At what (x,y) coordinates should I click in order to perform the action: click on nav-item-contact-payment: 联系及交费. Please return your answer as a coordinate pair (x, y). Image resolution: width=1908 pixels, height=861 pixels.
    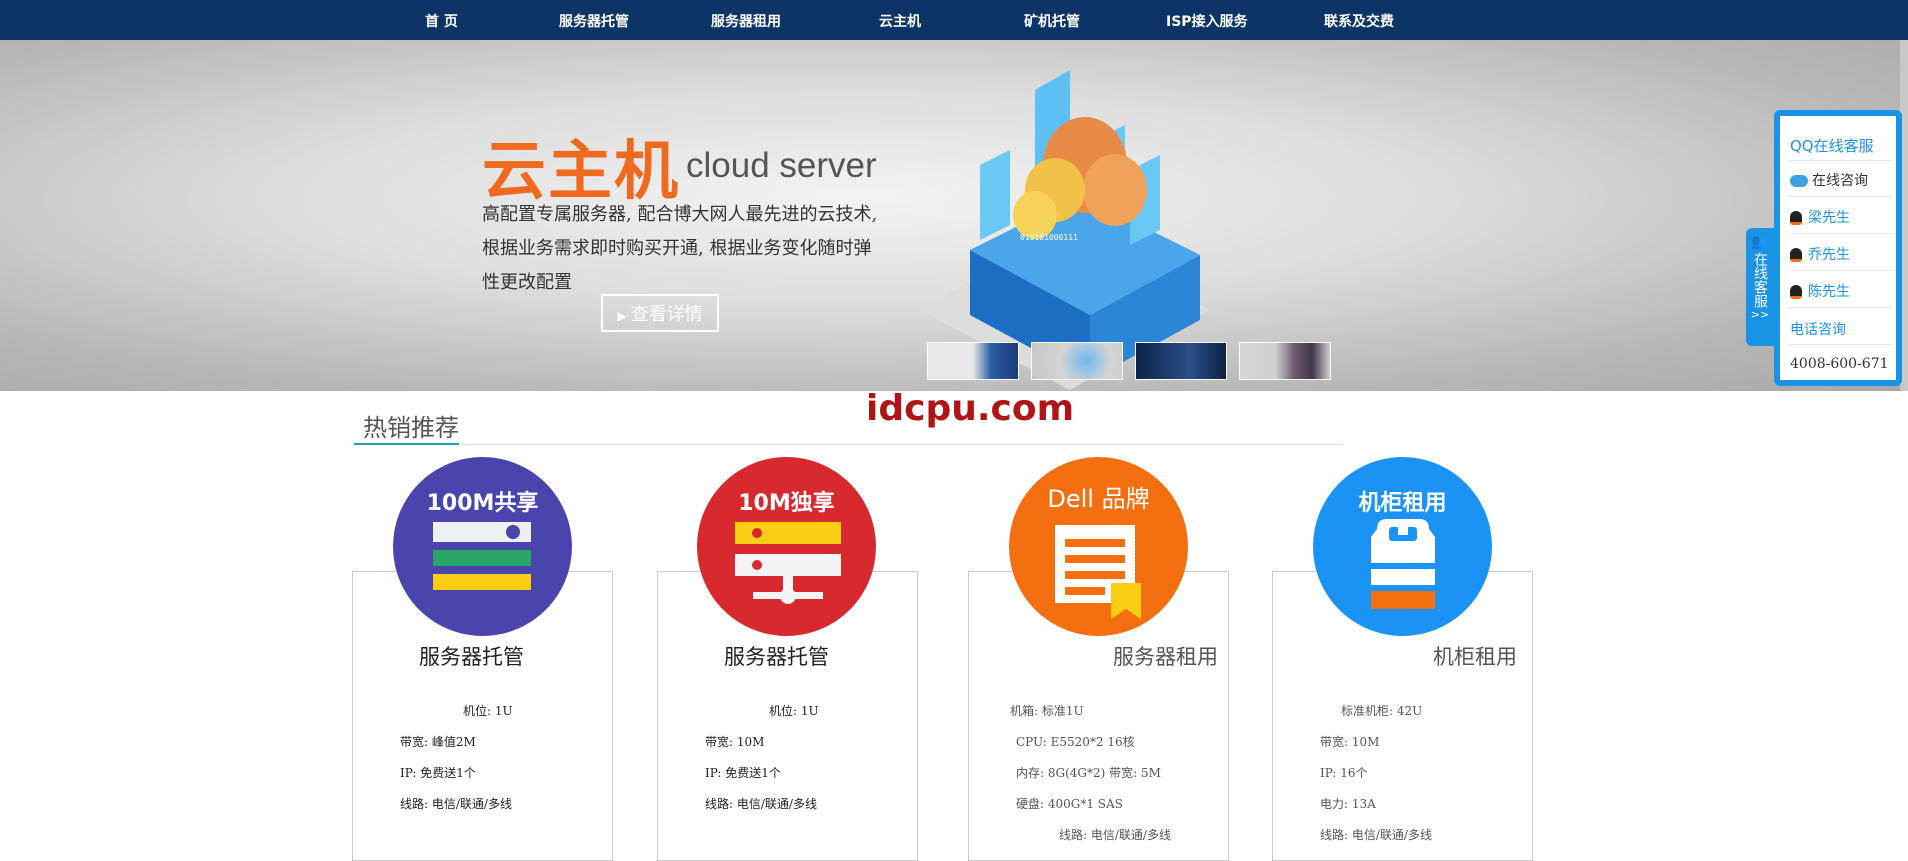
    Looking at the image, I should click on (1359, 20).